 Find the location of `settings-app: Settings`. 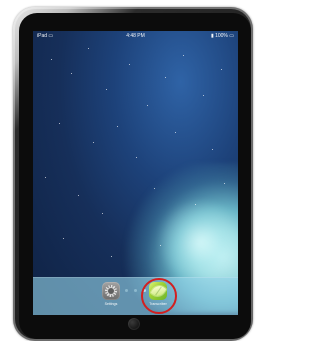

settings-app: Settings is located at coordinates (111, 297).